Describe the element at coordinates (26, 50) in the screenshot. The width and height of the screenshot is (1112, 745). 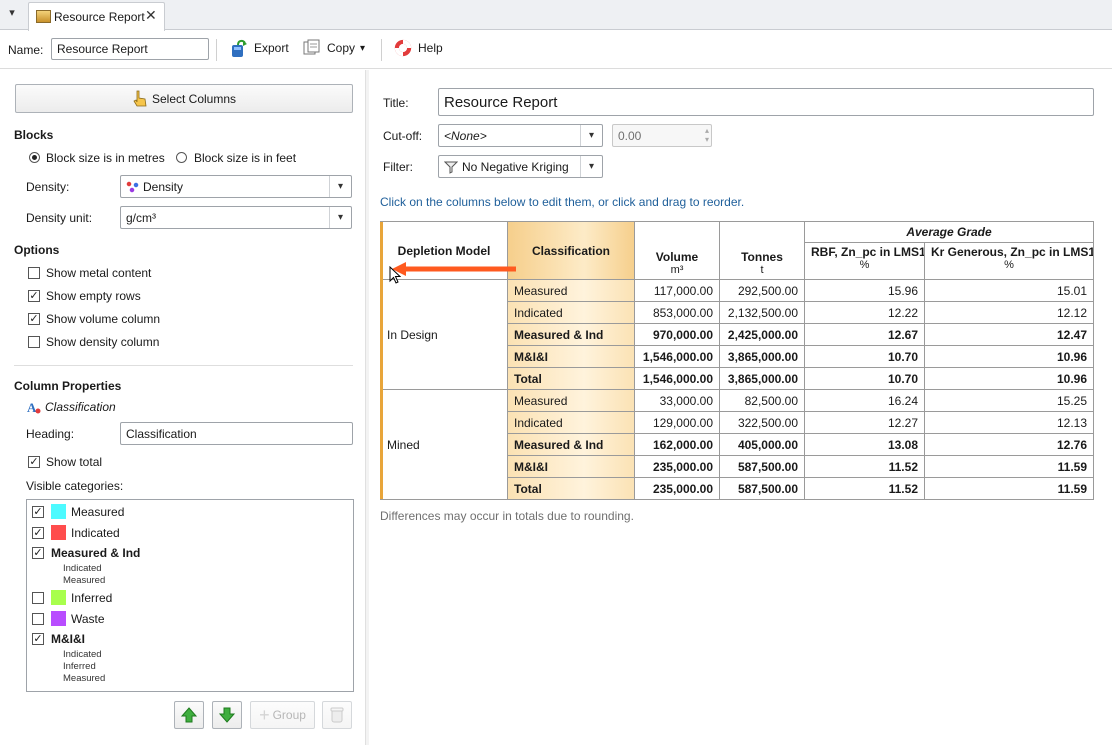
I see `name-label: Name:` at that location.